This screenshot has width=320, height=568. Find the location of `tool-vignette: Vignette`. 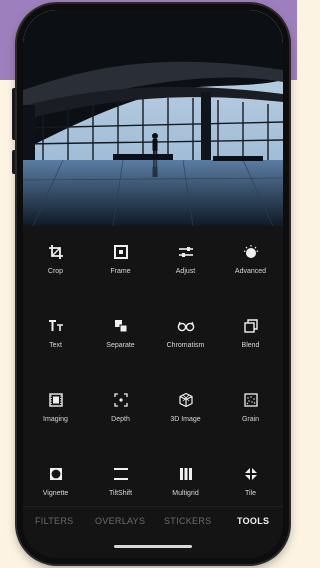

tool-vignette: Vignette is located at coordinates (55, 480).